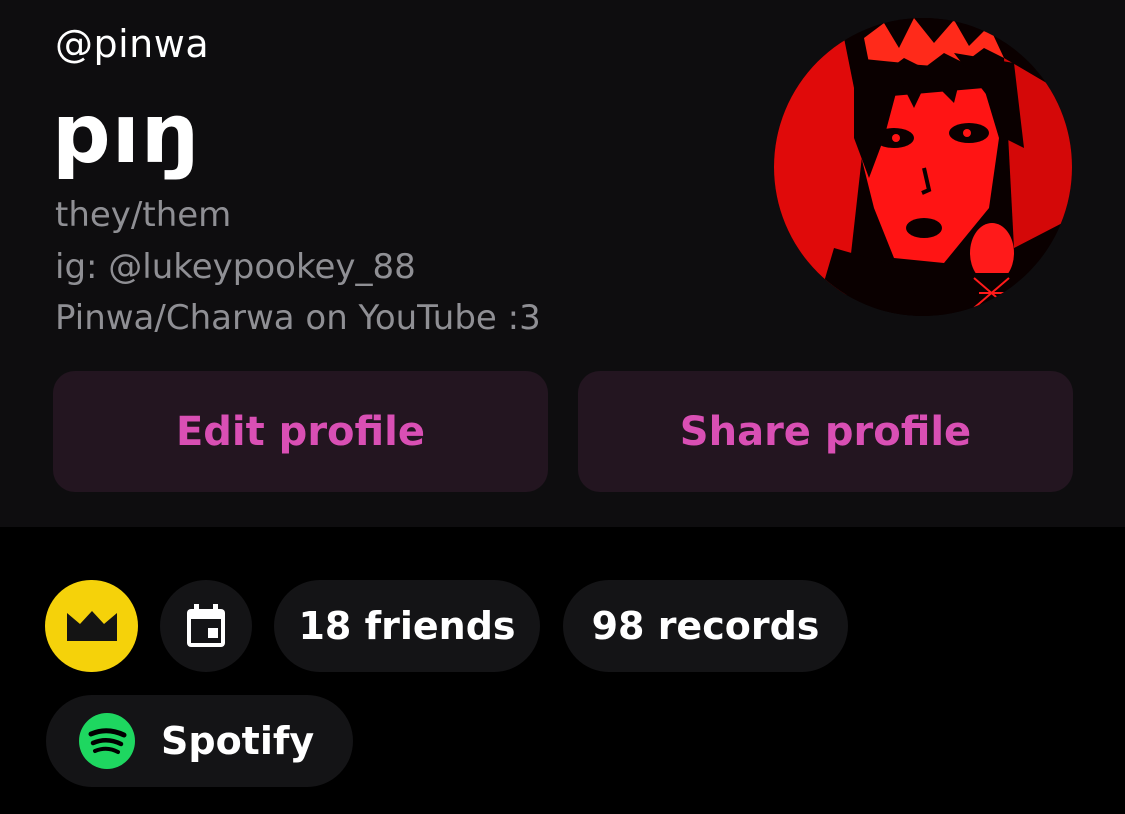 The image size is (1125, 814). What do you see at coordinates (825, 431) in the screenshot?
I see `share-profile-button: Share profile` at bounding box center [825, 431].